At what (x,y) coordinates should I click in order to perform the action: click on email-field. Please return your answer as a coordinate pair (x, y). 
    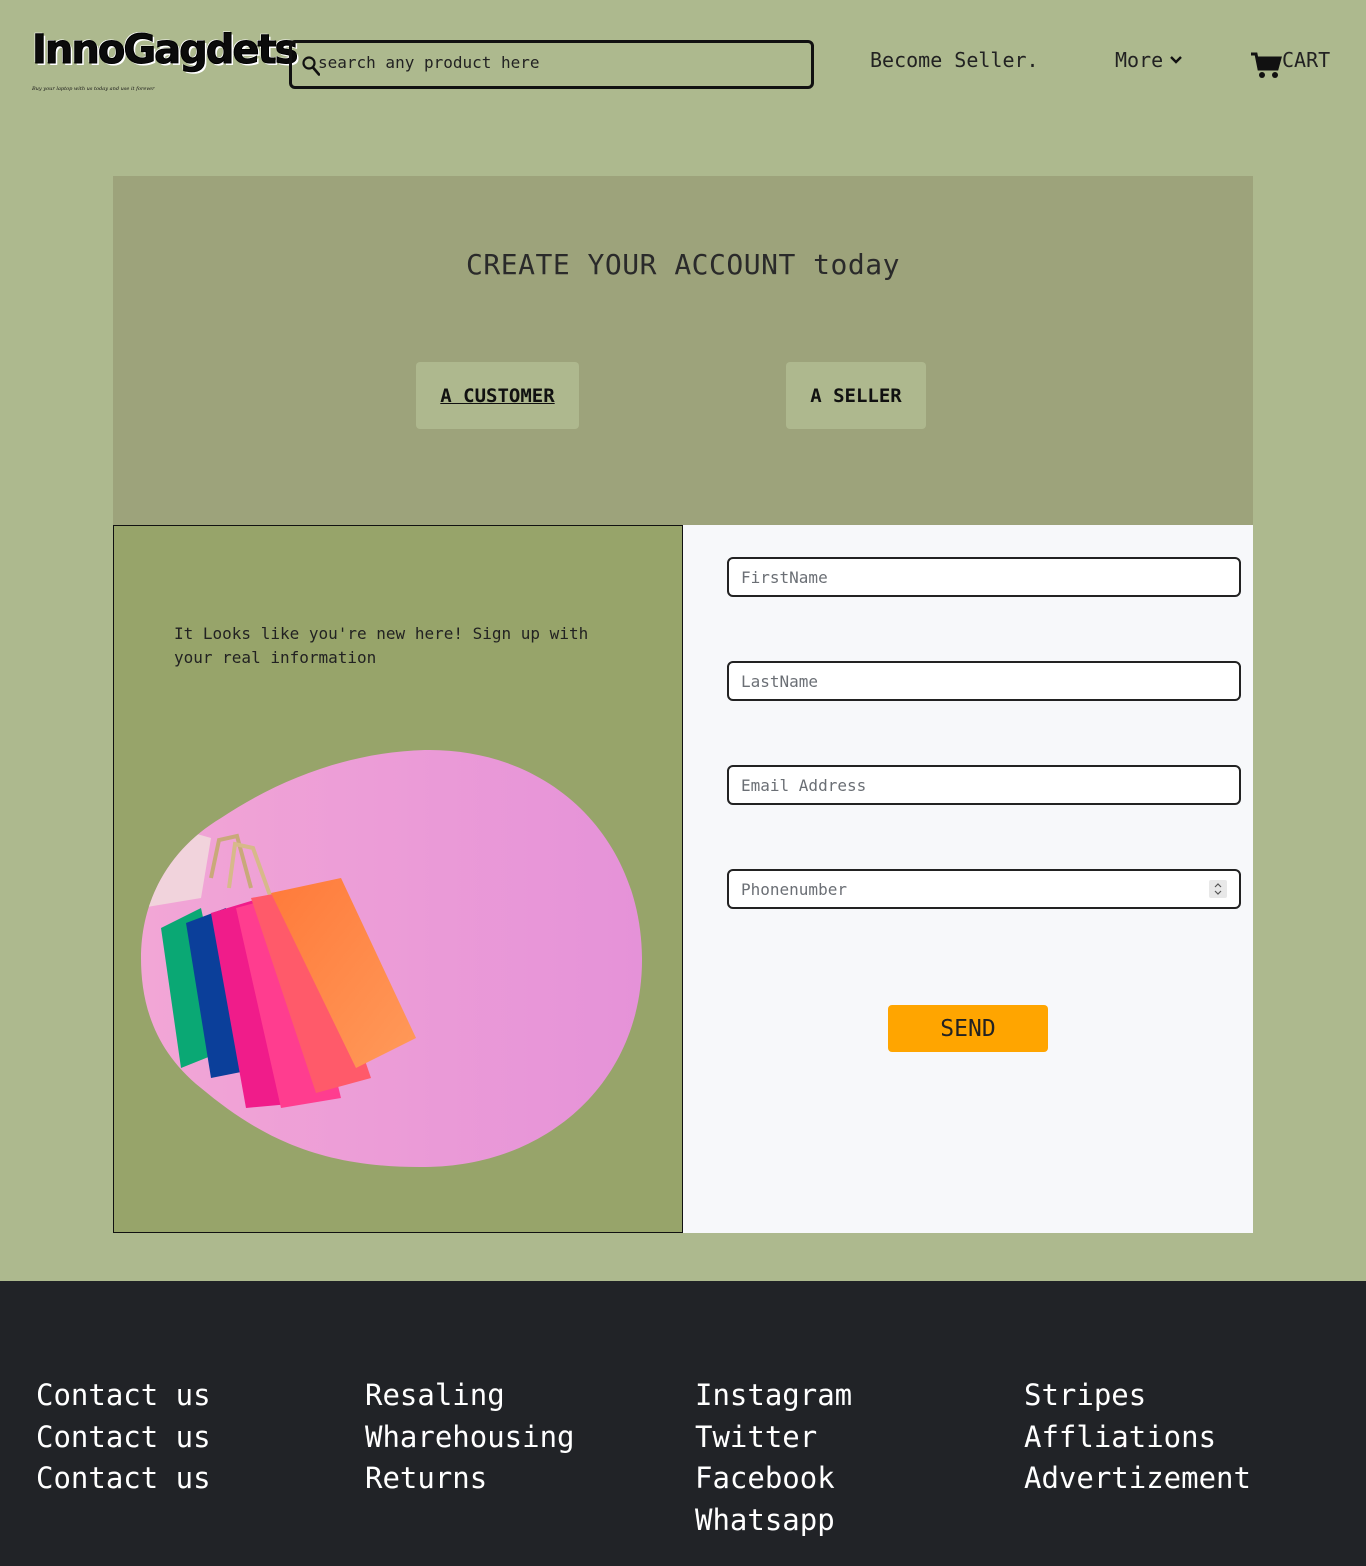
    Looking at the image, I should click on (984, 785).